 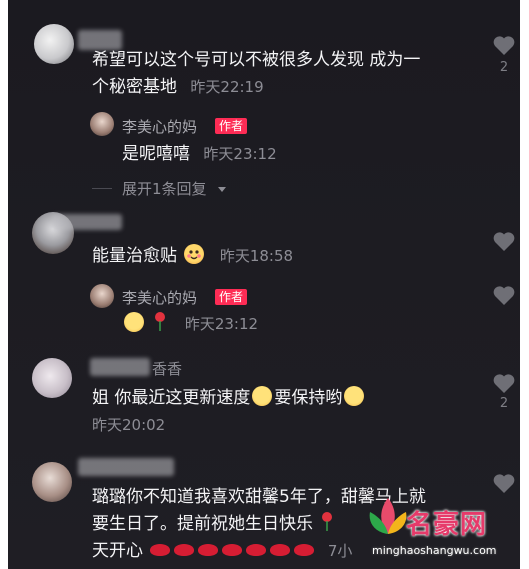 I want to click on comment-text-cont: 要生日了。提前祝她生日快乐, so click(x=202, y=524).